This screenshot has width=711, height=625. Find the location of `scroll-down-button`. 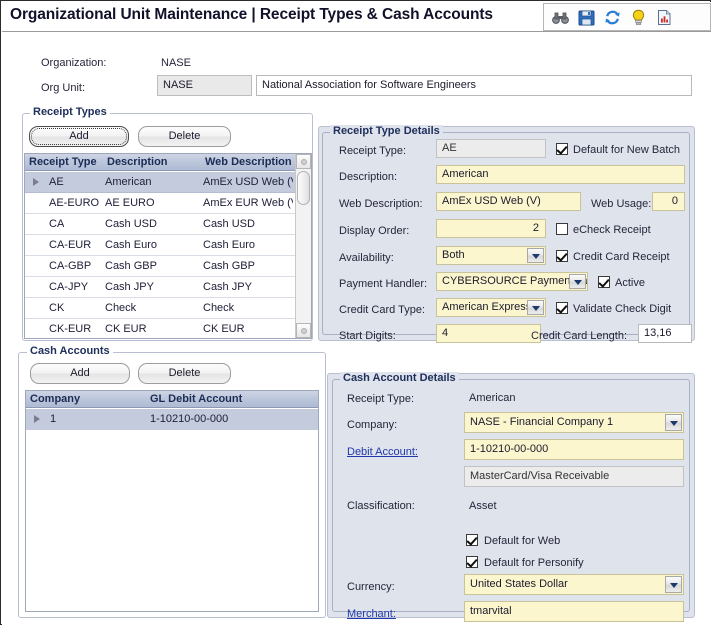

scroll-down-button is located at coordinates (303, 330).